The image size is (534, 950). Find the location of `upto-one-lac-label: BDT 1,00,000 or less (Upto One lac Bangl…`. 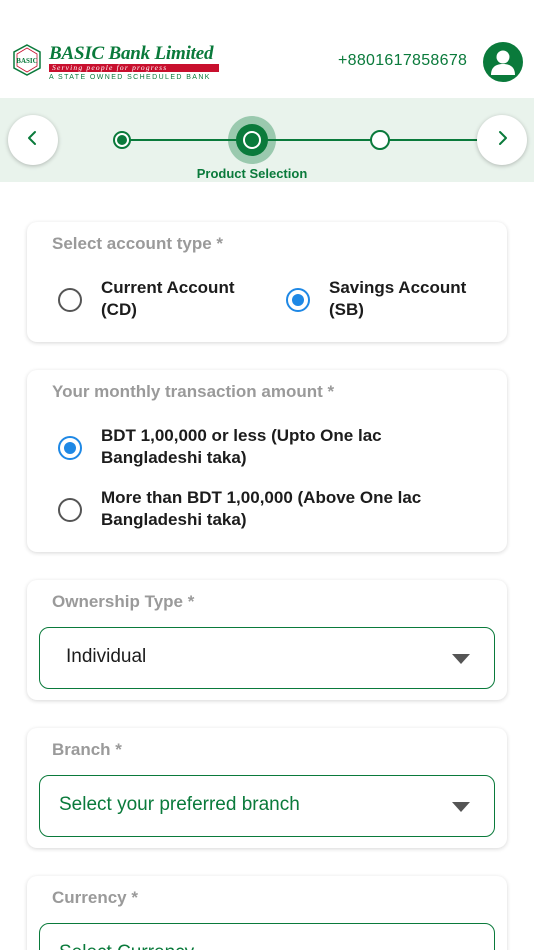

upto-one-lac-label: BDT 1,00,000 or less (Upto One lac Bangl… is located at coordinates (241, 447).